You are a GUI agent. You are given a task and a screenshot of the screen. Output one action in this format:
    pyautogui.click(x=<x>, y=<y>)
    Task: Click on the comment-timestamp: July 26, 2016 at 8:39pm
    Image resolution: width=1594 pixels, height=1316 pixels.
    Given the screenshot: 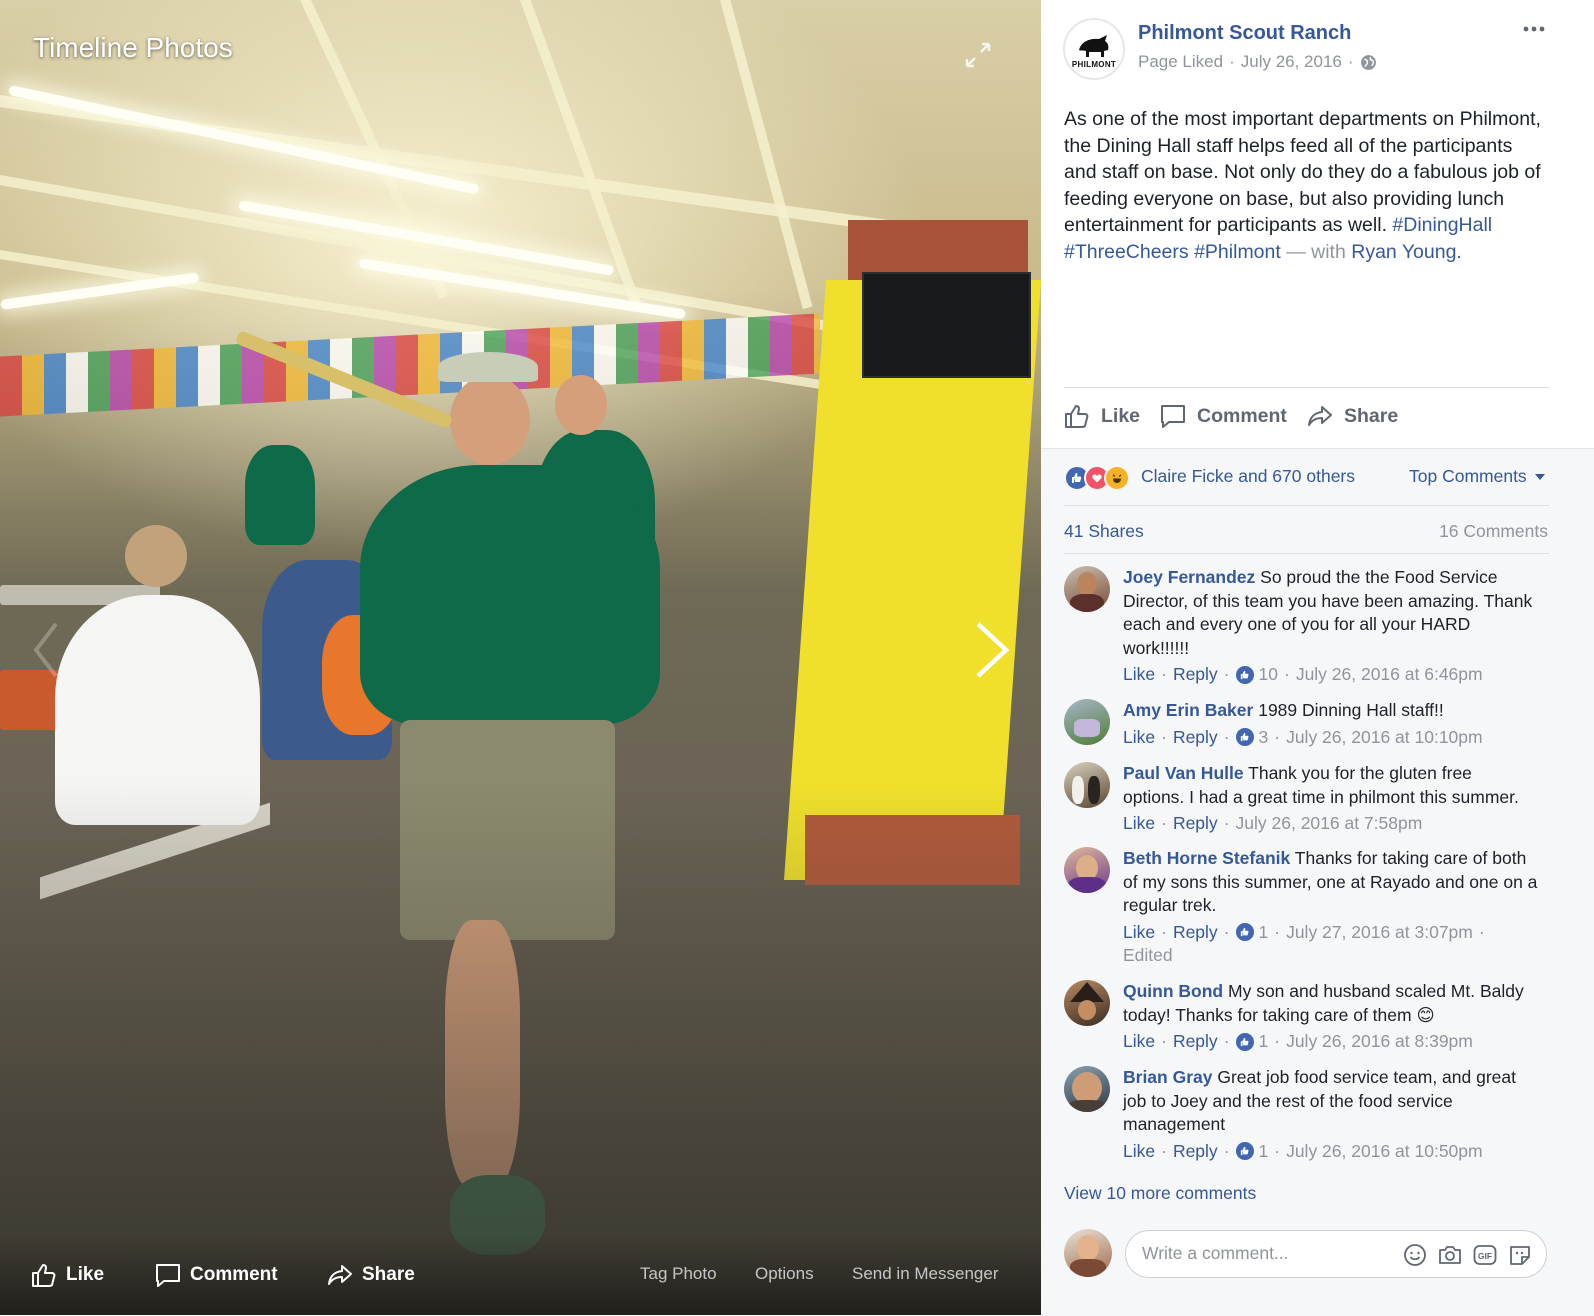 What is the action you would take?
    pyautogui.click(x=1379, y=1042)
    